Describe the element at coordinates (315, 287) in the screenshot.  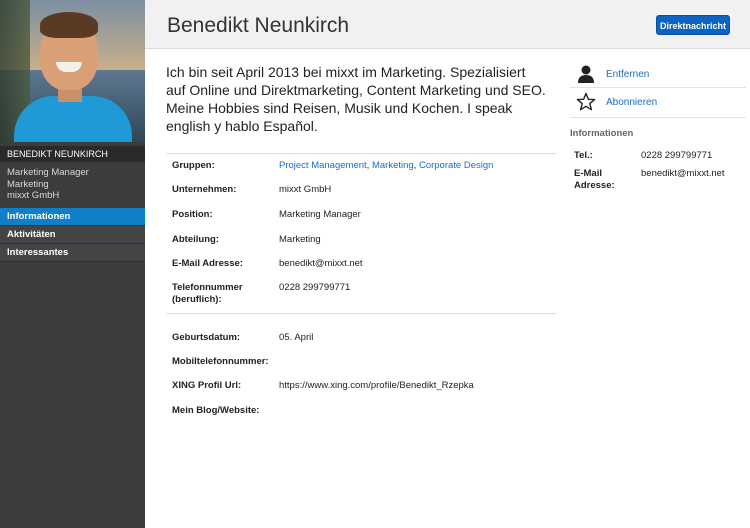
I see `phone-value: 0228 299799771` at that location.